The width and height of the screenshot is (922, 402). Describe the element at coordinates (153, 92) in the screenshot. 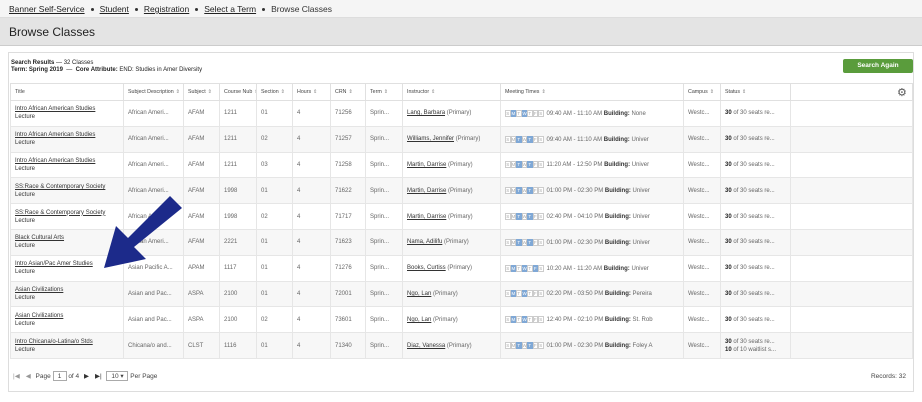

I see `column-header: Subject Description ⇕` at that location.